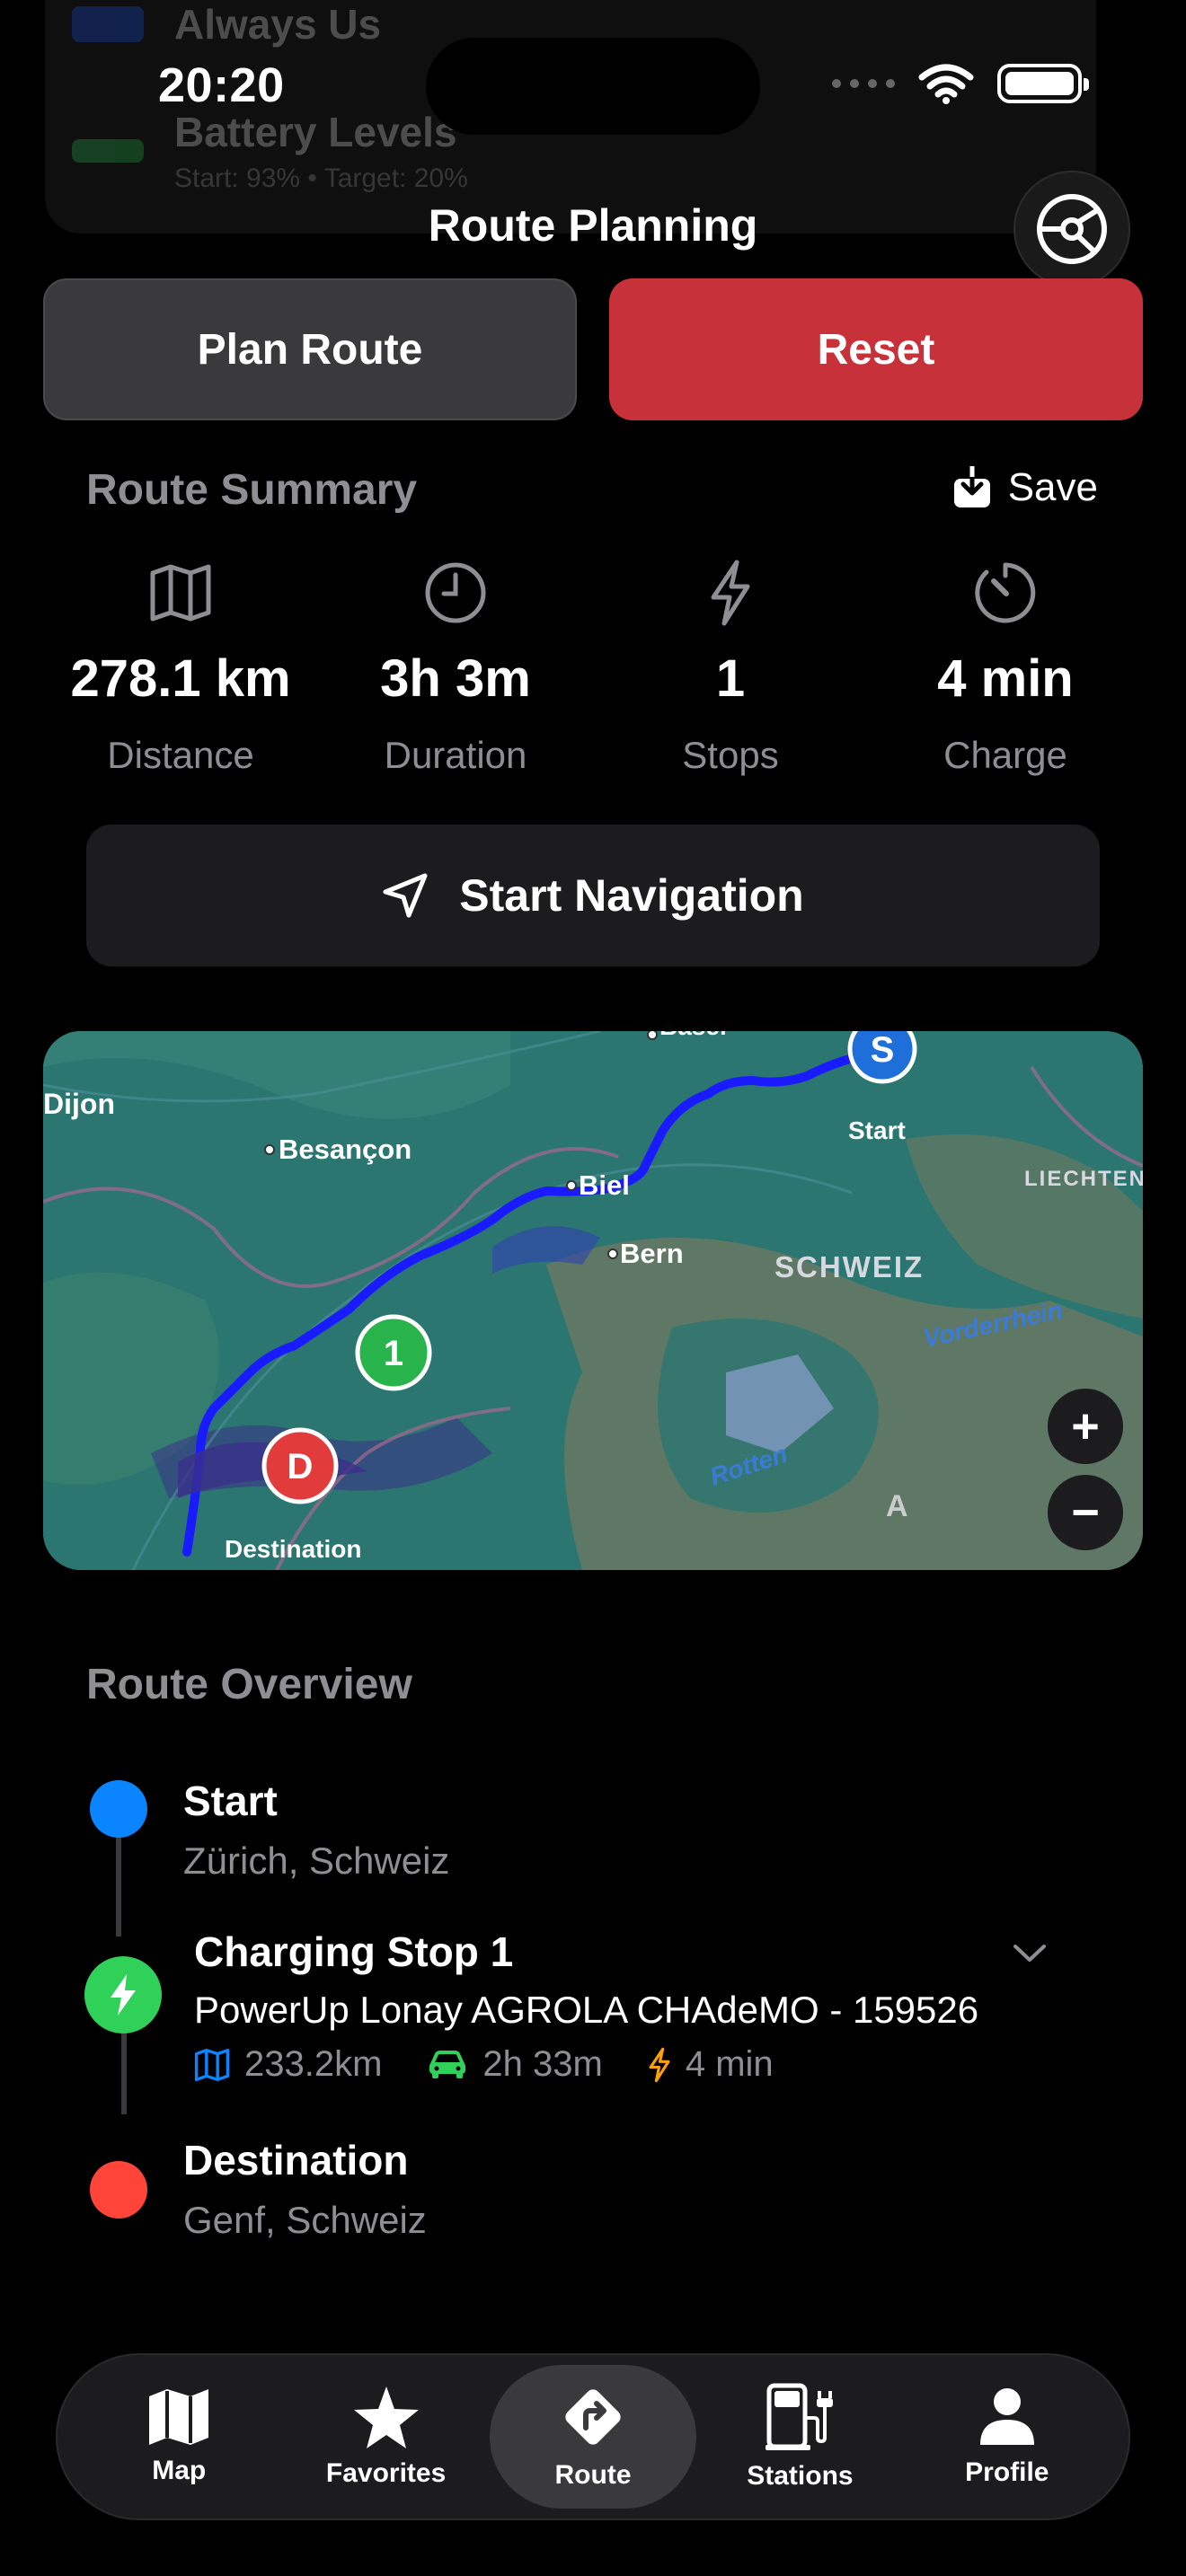  What do you see at coordinates (252, 490) in the screenshot?
I see `route-summary-title: Route Summary` at bounding box center [252, 490].